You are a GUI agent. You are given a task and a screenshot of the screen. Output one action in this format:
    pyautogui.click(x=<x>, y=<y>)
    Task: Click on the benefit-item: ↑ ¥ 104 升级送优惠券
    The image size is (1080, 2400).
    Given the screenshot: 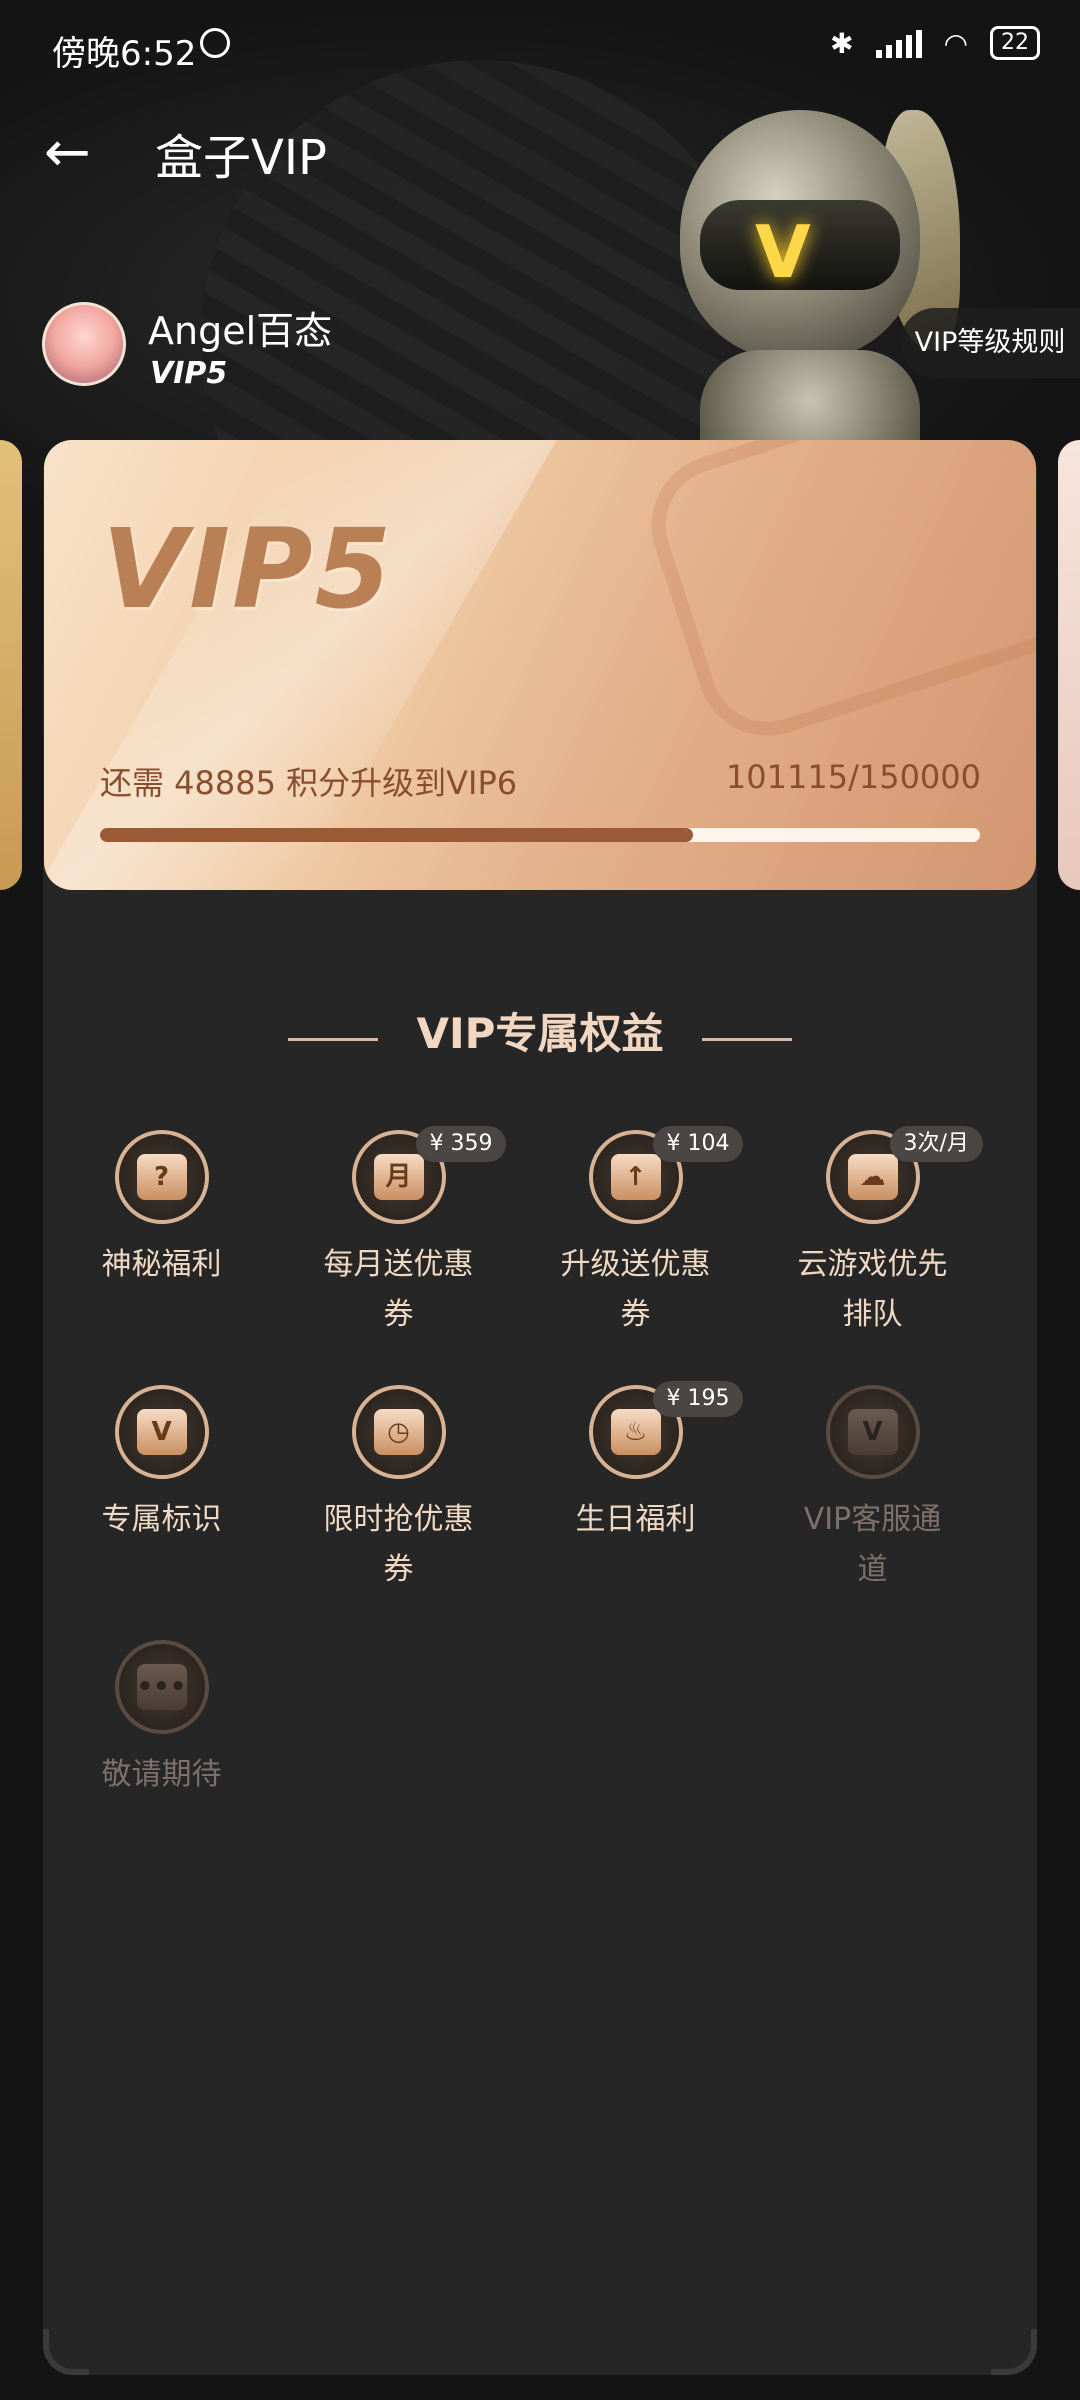 What is the action you would take?
    pyautogui.click(x=635, y=1233)
    